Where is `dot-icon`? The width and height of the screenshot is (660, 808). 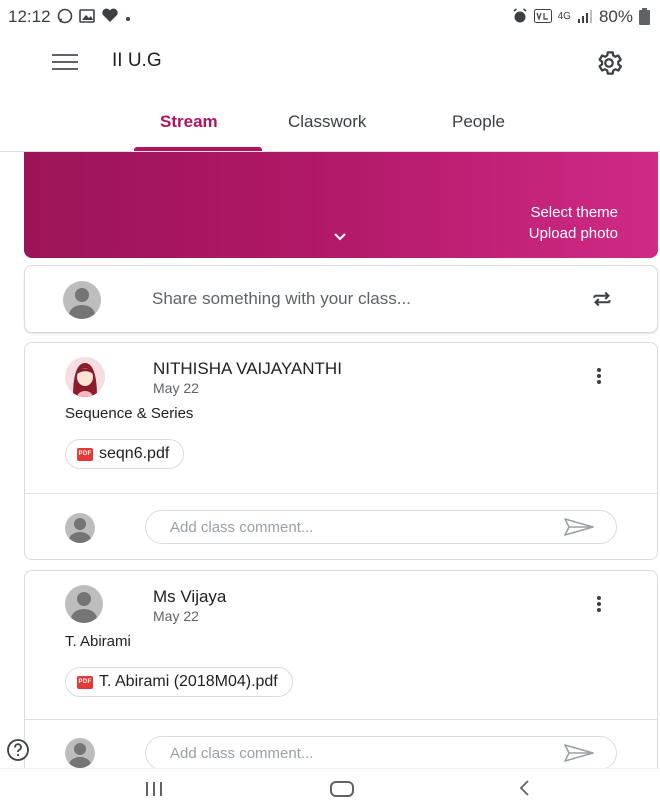
dot-icon is located at coordinates (128, 17).